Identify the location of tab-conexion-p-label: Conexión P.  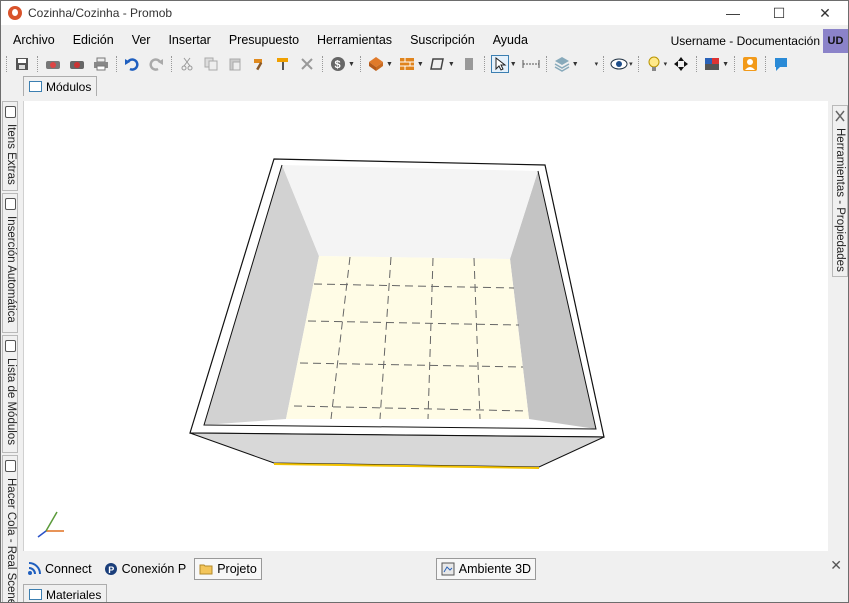
(154, 568).